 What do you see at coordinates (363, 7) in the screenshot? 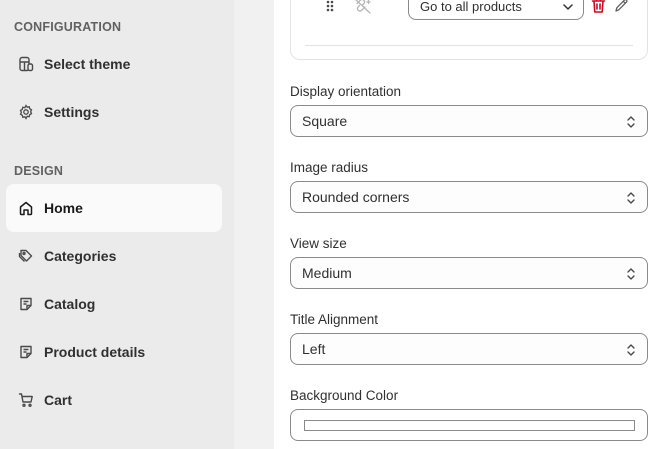
I see `broken-link-icon` at bounding box center [363, 7].